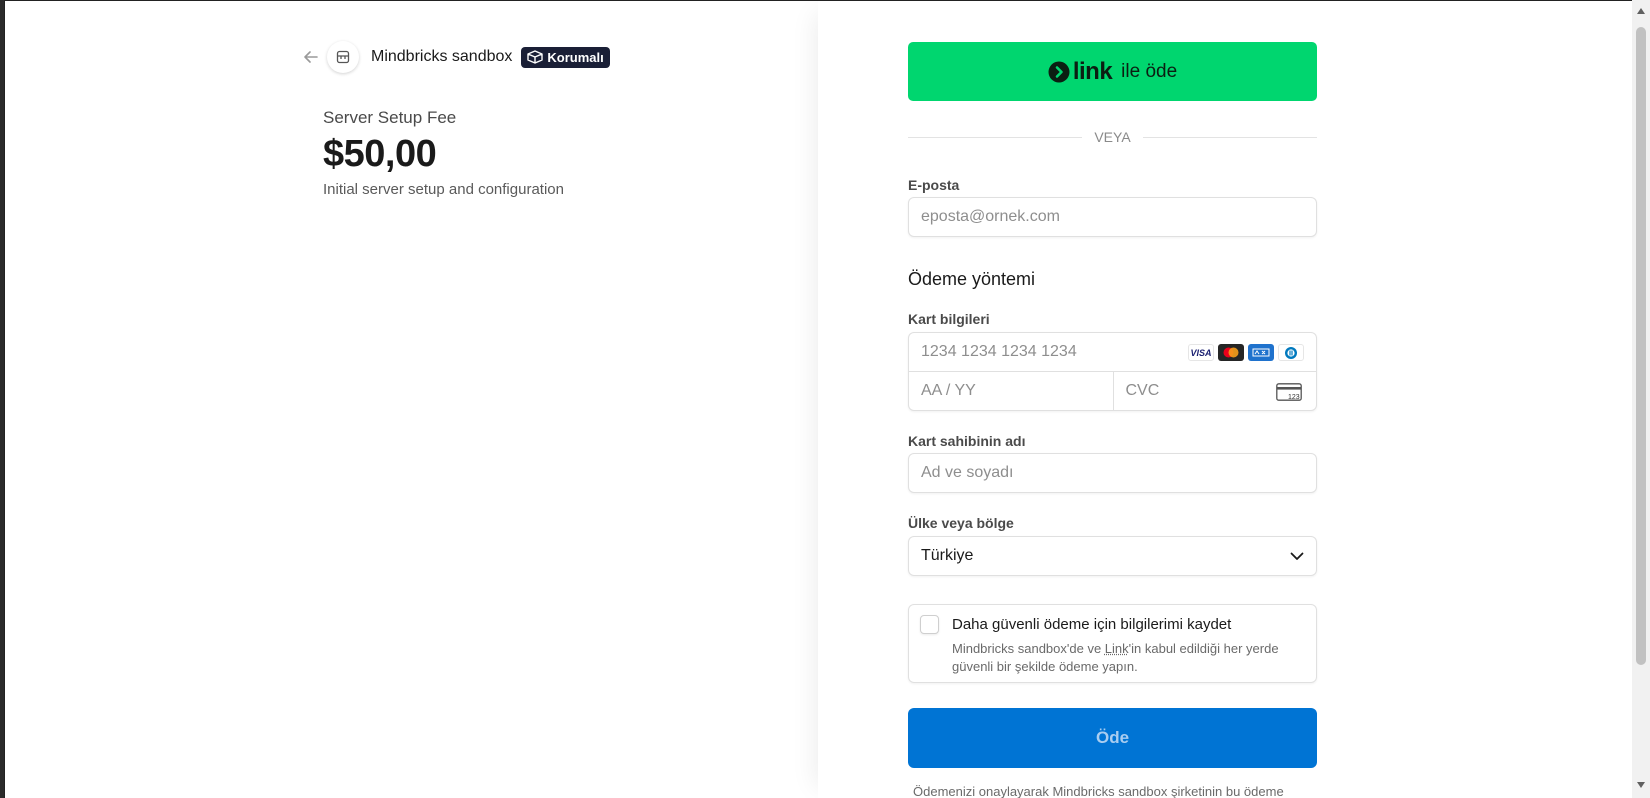 Image resolution: width=1650 pixels, height=798 pixels. I want to click on card-number-row: VISA, so click(1112, 352).